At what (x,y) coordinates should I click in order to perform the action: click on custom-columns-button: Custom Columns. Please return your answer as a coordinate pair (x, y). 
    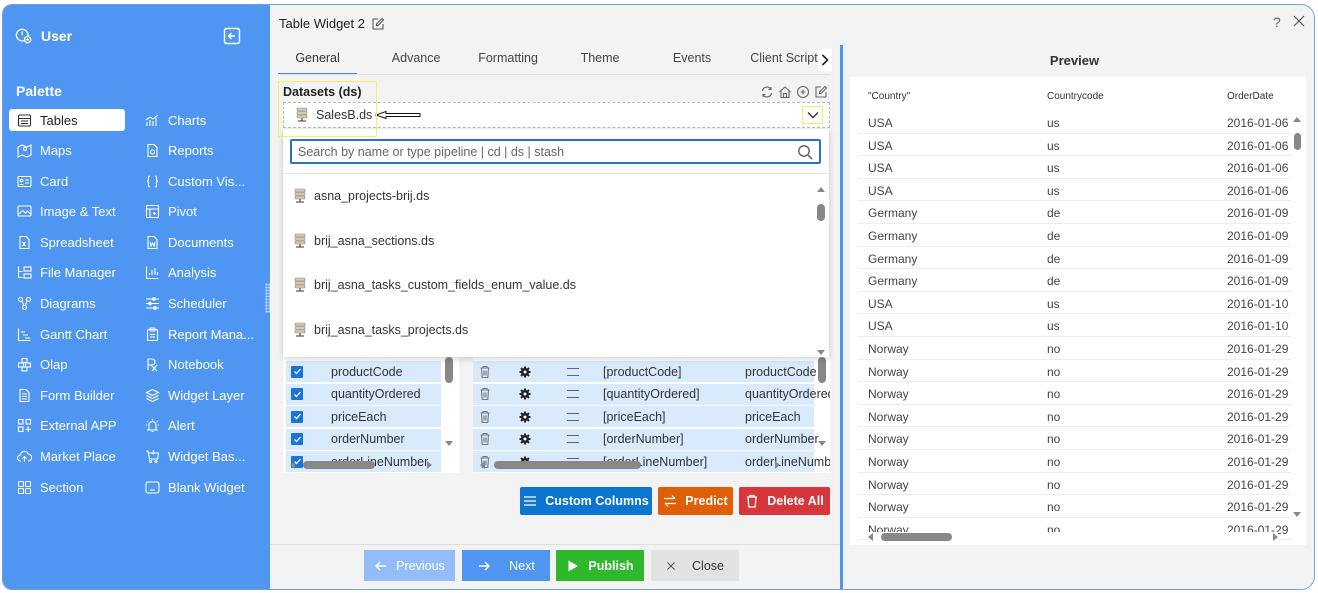
    Looking at the image, I should click on (586, 501).